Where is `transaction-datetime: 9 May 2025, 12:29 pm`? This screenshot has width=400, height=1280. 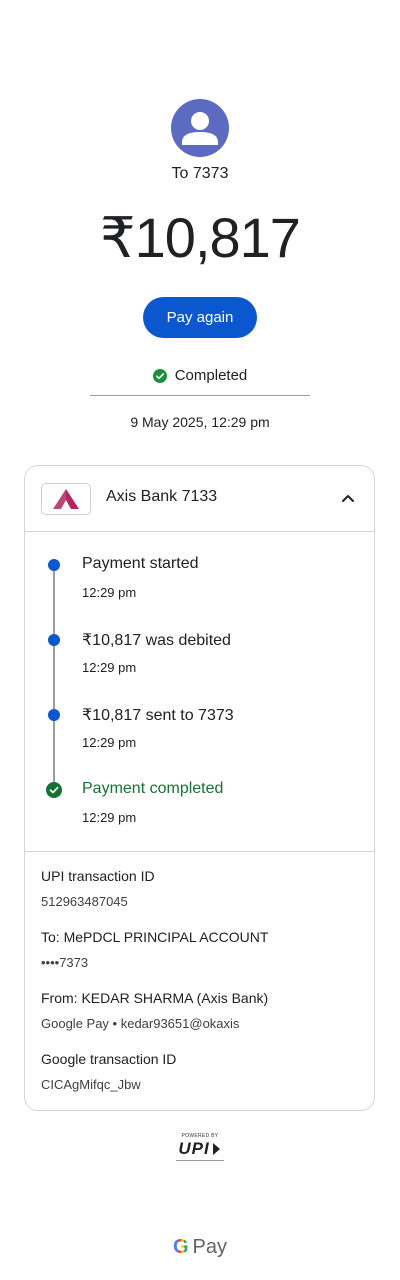
transaction-datetime: 9 May 2025, 12:29 pm is located at coordinates (200, 422).